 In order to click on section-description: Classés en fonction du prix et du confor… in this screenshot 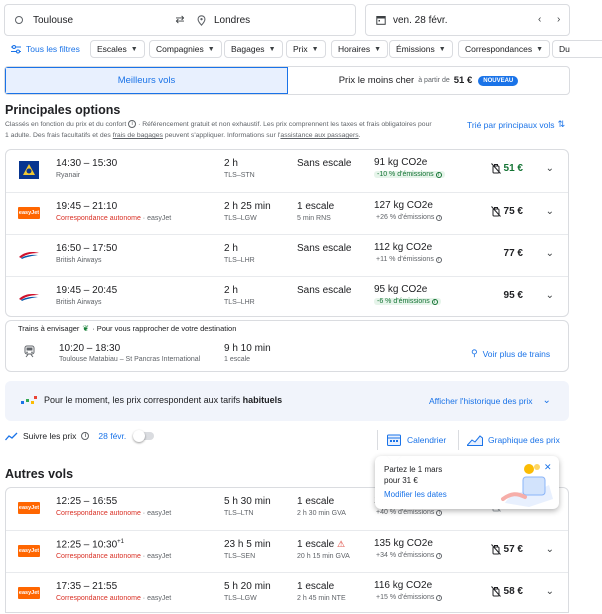, I will do `click(230, 130)`.